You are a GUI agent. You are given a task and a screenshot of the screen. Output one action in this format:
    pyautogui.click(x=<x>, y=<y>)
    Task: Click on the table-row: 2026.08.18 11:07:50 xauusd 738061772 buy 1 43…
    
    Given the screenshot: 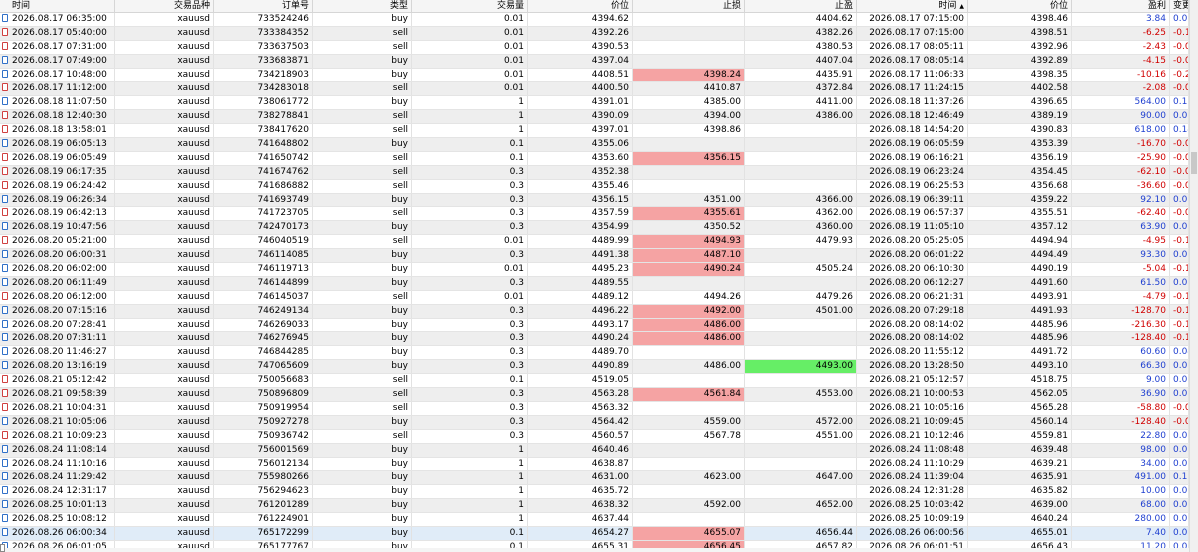 What is the action you would take?
    pyautogui.click(x=594, y=103)
    